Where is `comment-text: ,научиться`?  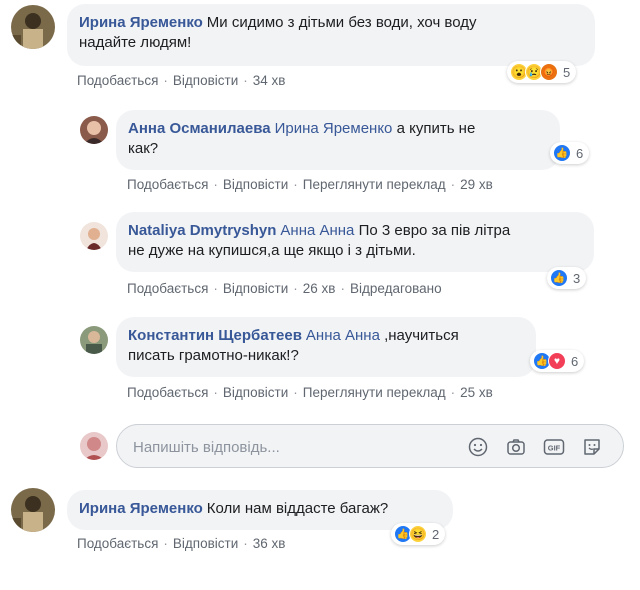
comment-text: ,научиться is located at coordinates (421, 335).